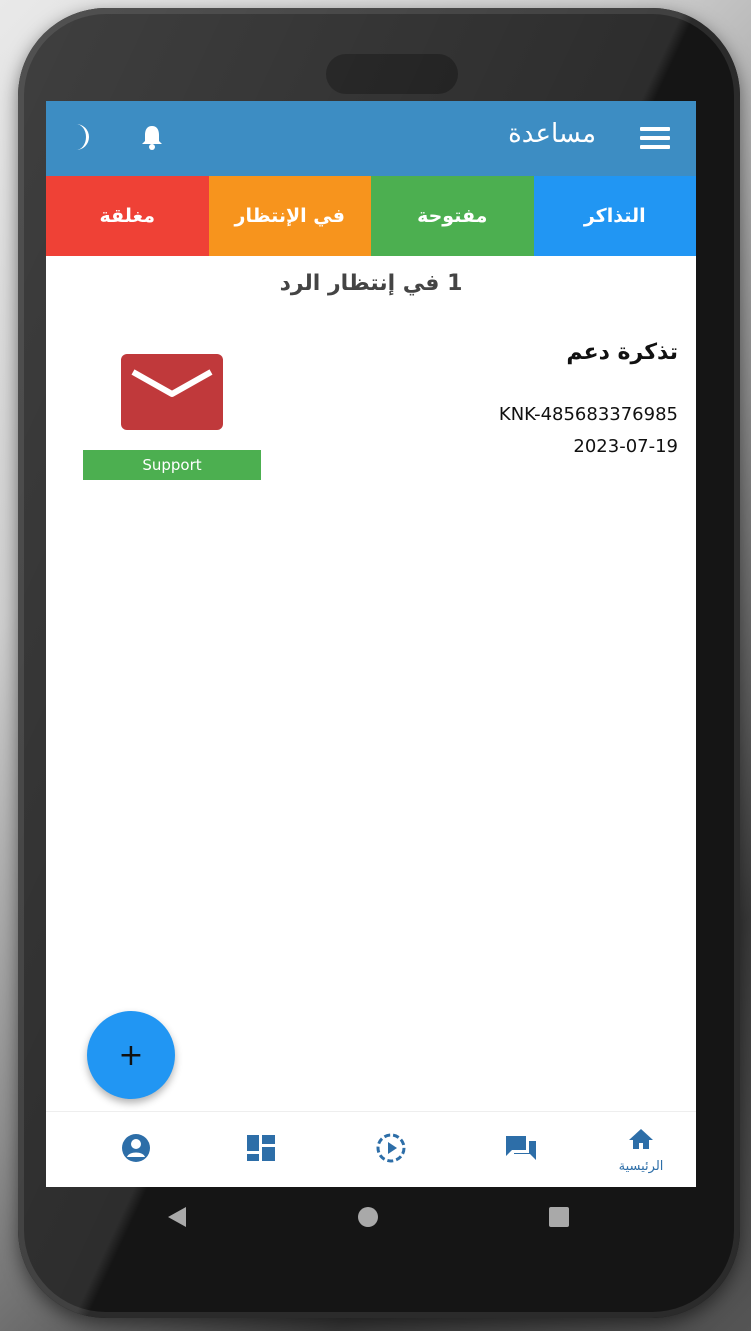 The width and height of the screenshot is (751, 1331). Describe the element at coordinates (152, 137) in the screenshot. I see `bell-icon` at that location.